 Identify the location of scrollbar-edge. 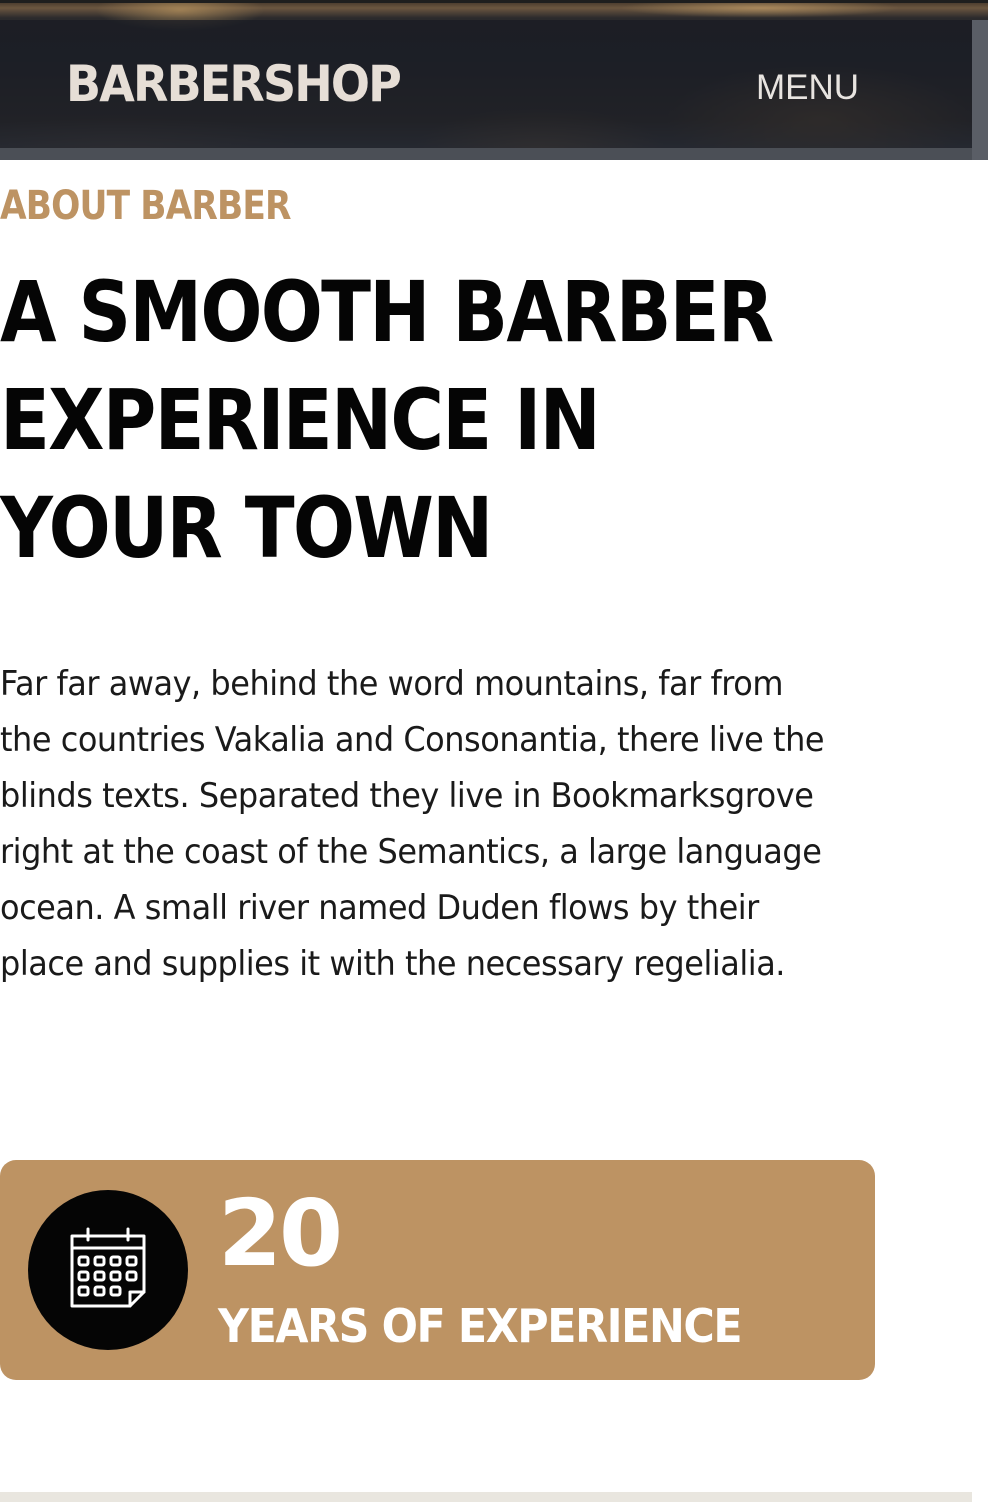
(980, 90).